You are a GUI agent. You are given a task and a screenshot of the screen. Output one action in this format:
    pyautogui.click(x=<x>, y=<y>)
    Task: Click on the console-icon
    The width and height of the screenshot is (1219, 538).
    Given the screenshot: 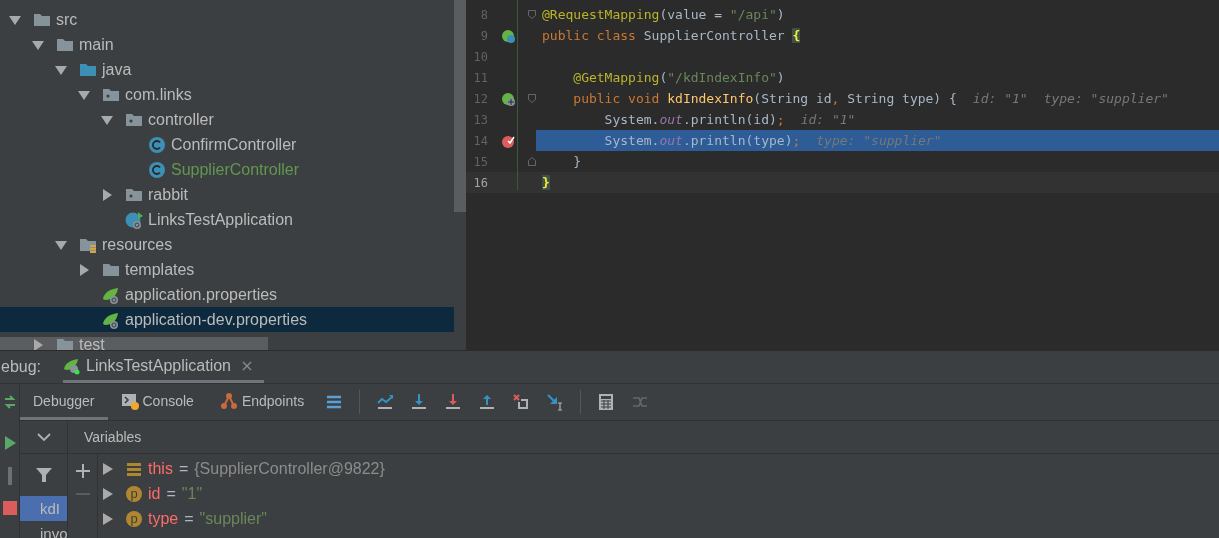 What is the action you would take?
    pyautogui.click(x=129, y=400)
    